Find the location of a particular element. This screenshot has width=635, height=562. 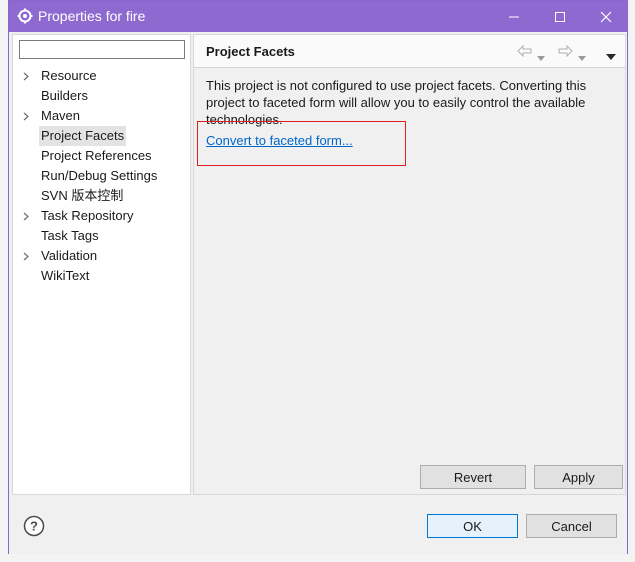

minimize-button is located at coordinates (514, 16).